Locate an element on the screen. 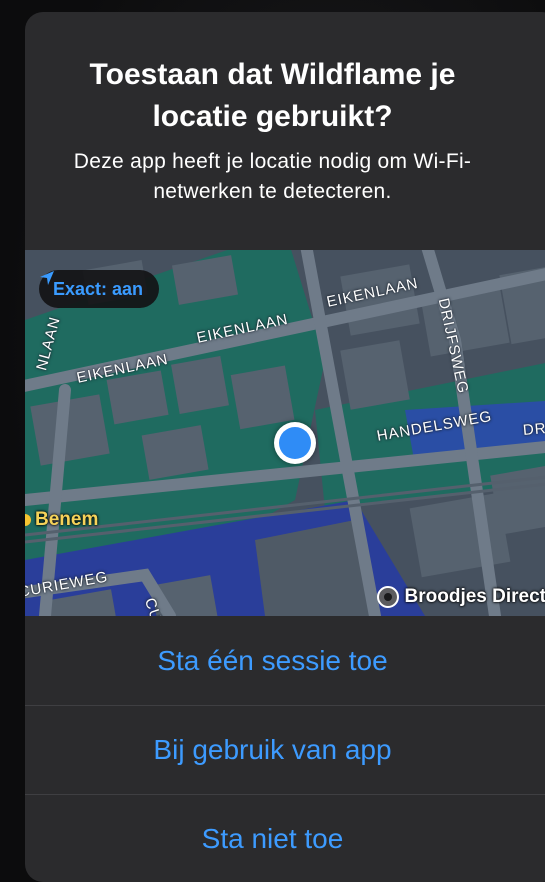 The image size is (545, 882). user-location-dot is located at coordinates (295, 443).